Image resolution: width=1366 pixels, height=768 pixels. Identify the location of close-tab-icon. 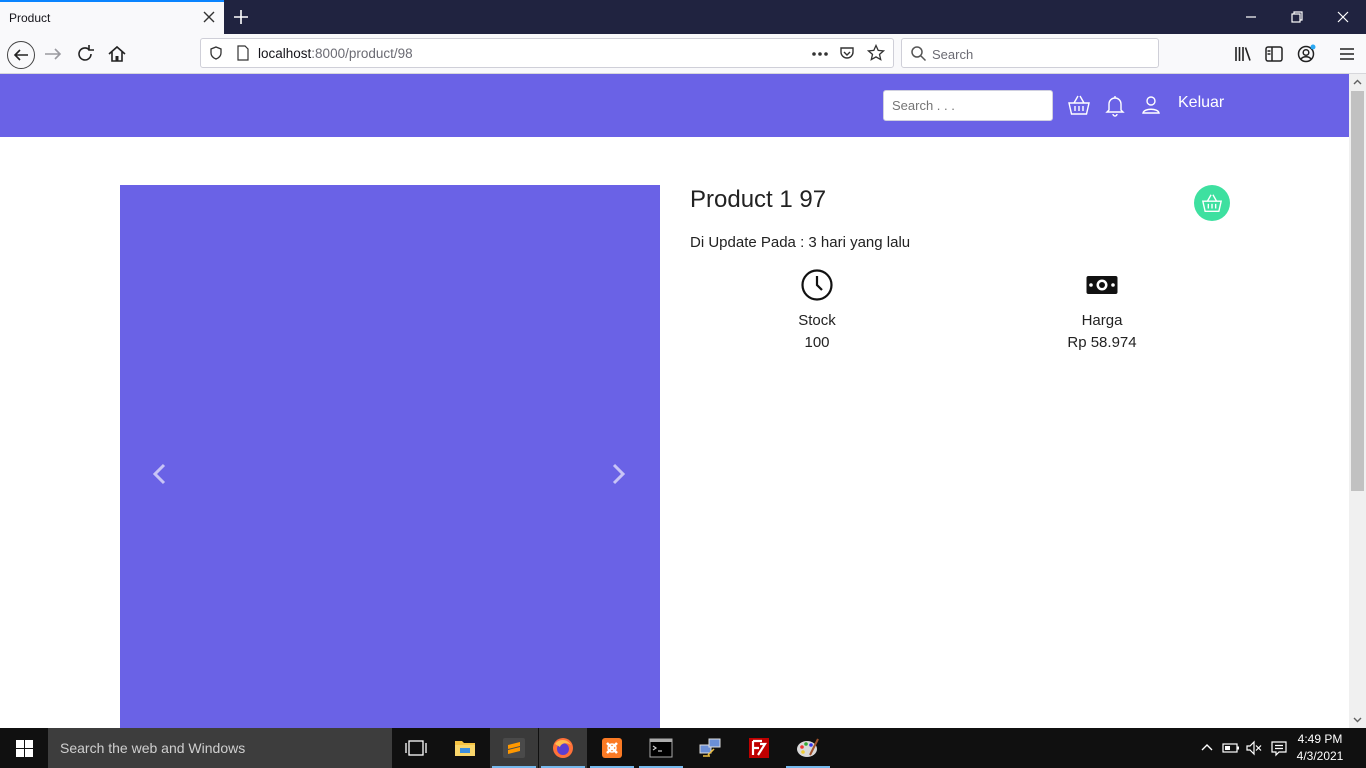
(209, 17).